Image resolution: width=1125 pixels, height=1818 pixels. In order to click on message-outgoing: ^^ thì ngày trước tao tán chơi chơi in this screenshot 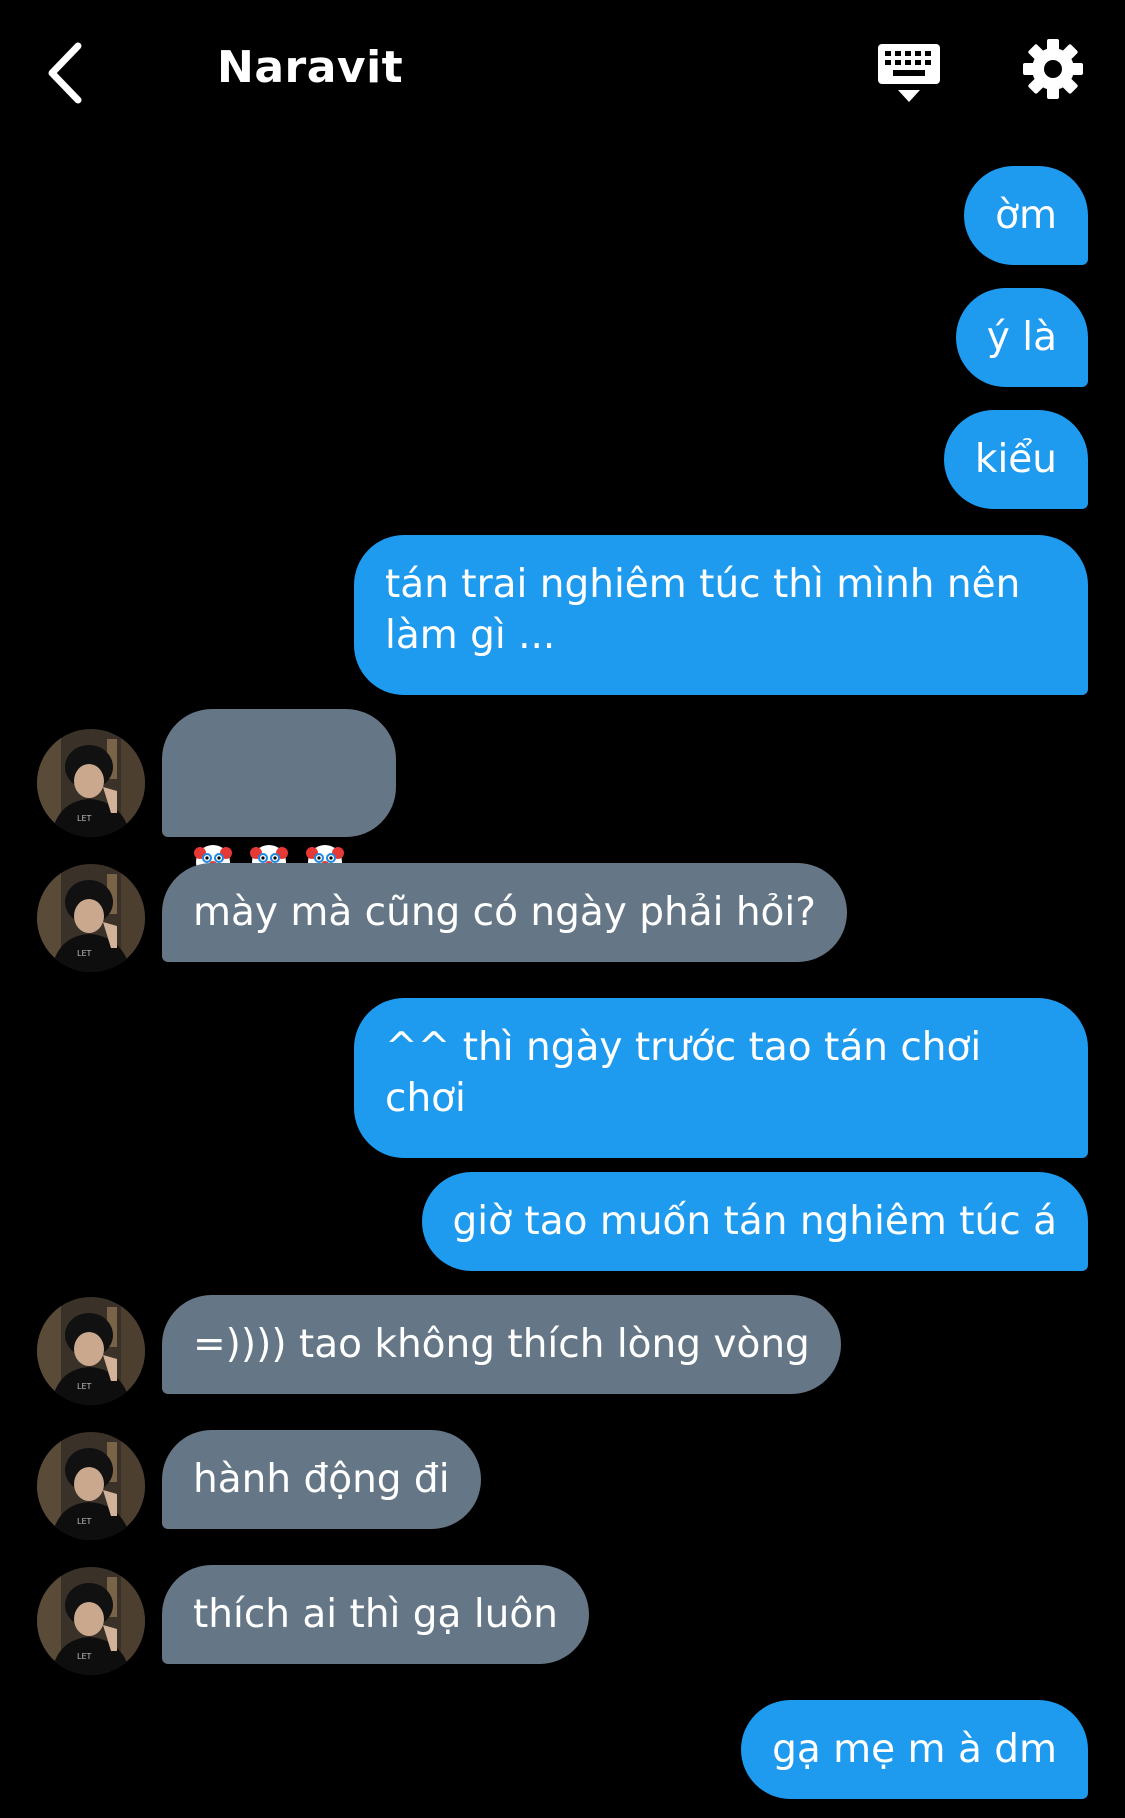, I will do `click(721, 1078)`.